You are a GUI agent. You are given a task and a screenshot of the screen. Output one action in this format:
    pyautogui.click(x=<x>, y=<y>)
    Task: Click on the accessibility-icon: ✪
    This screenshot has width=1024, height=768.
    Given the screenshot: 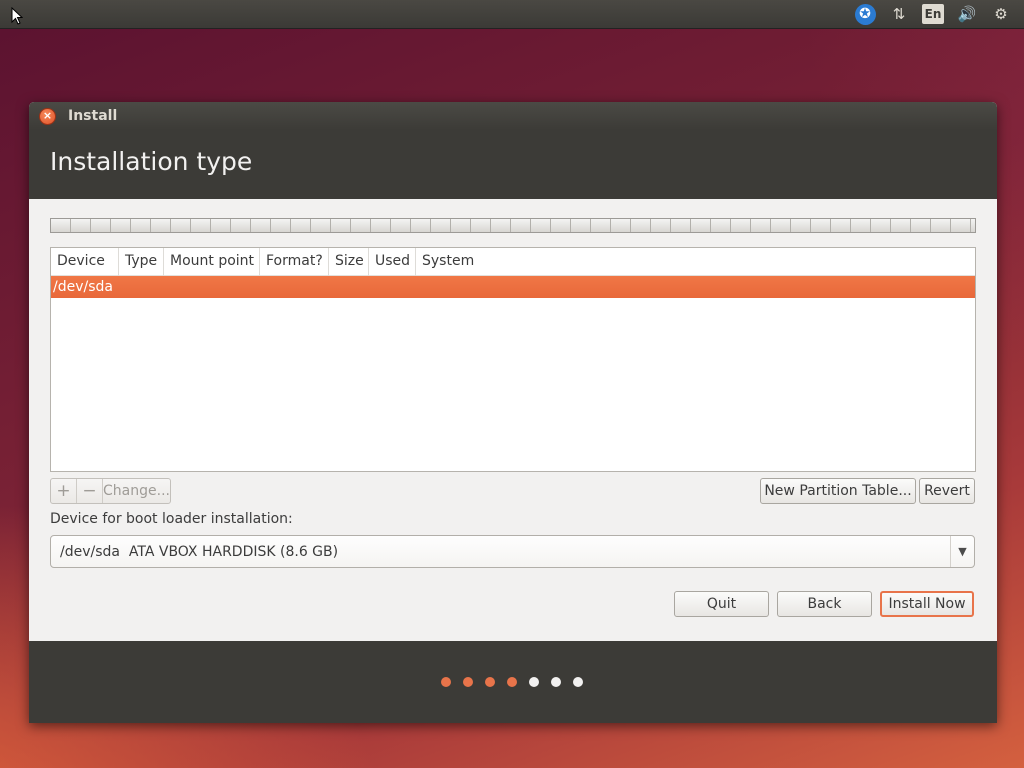 What is the action you would take?
    pyautogui.click(x=865, y=14)
    